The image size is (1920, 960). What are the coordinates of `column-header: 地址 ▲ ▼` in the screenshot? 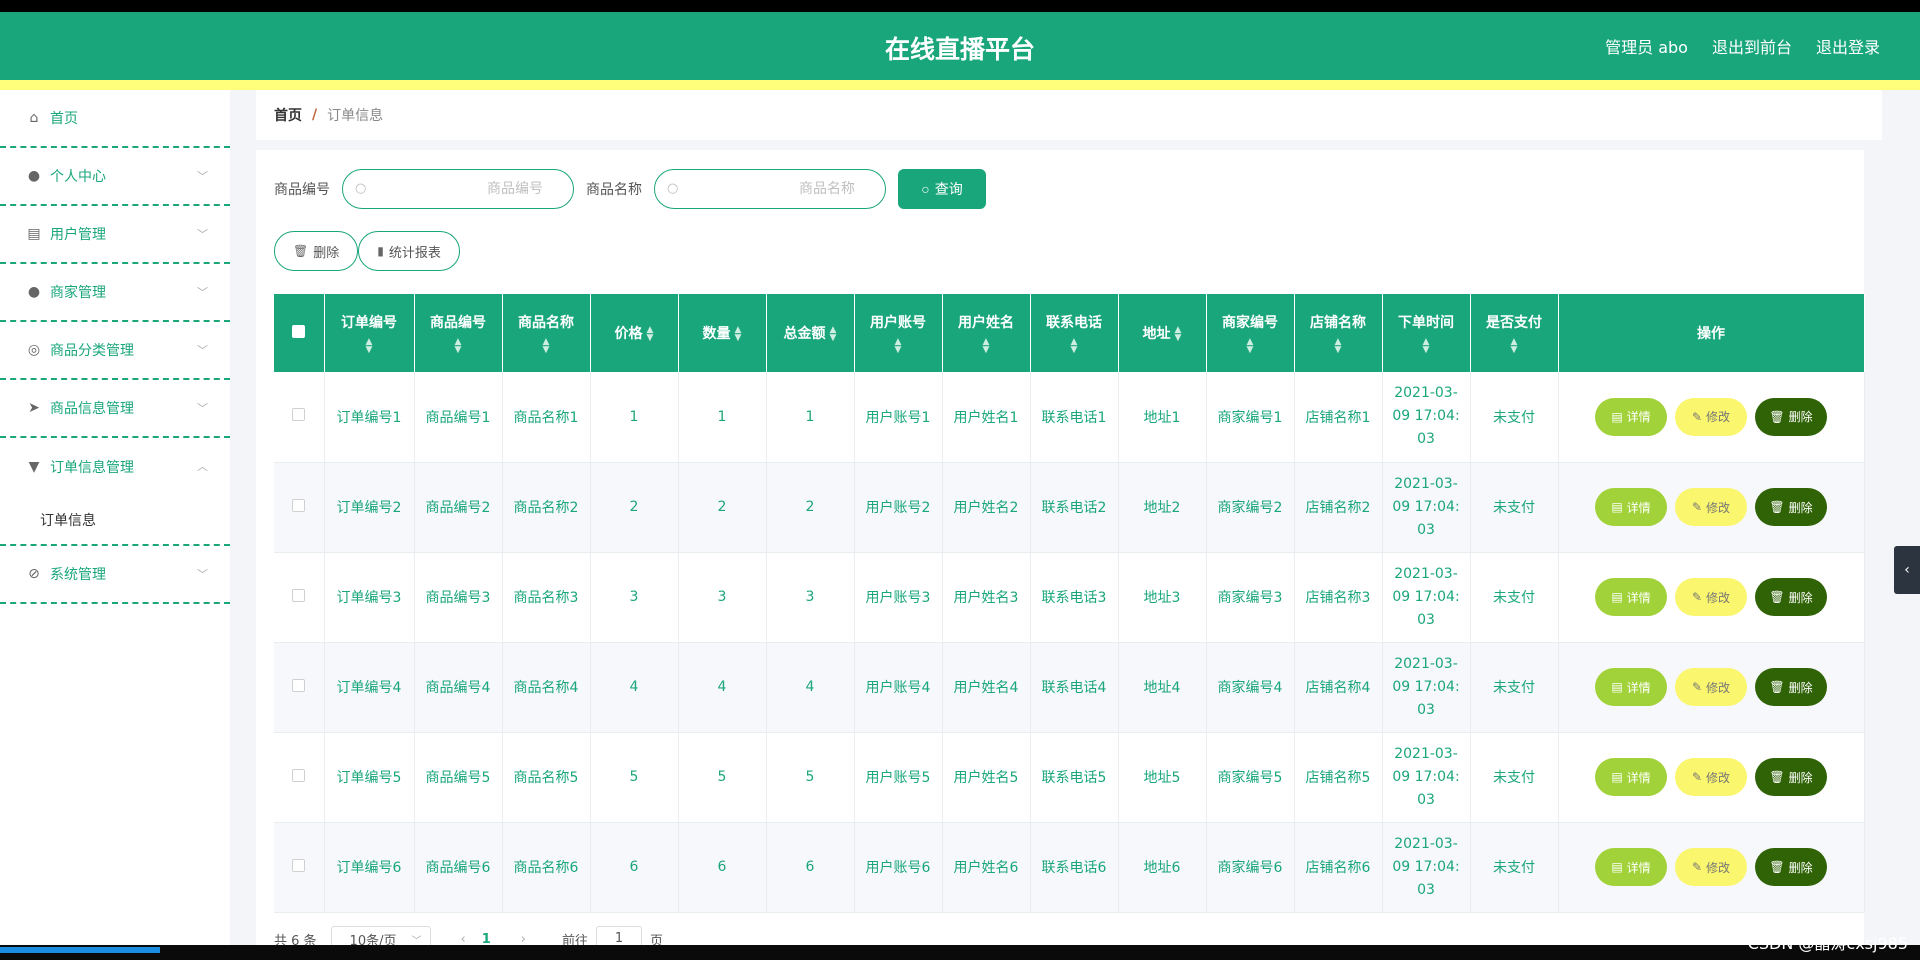 It's located at (1162, 333).